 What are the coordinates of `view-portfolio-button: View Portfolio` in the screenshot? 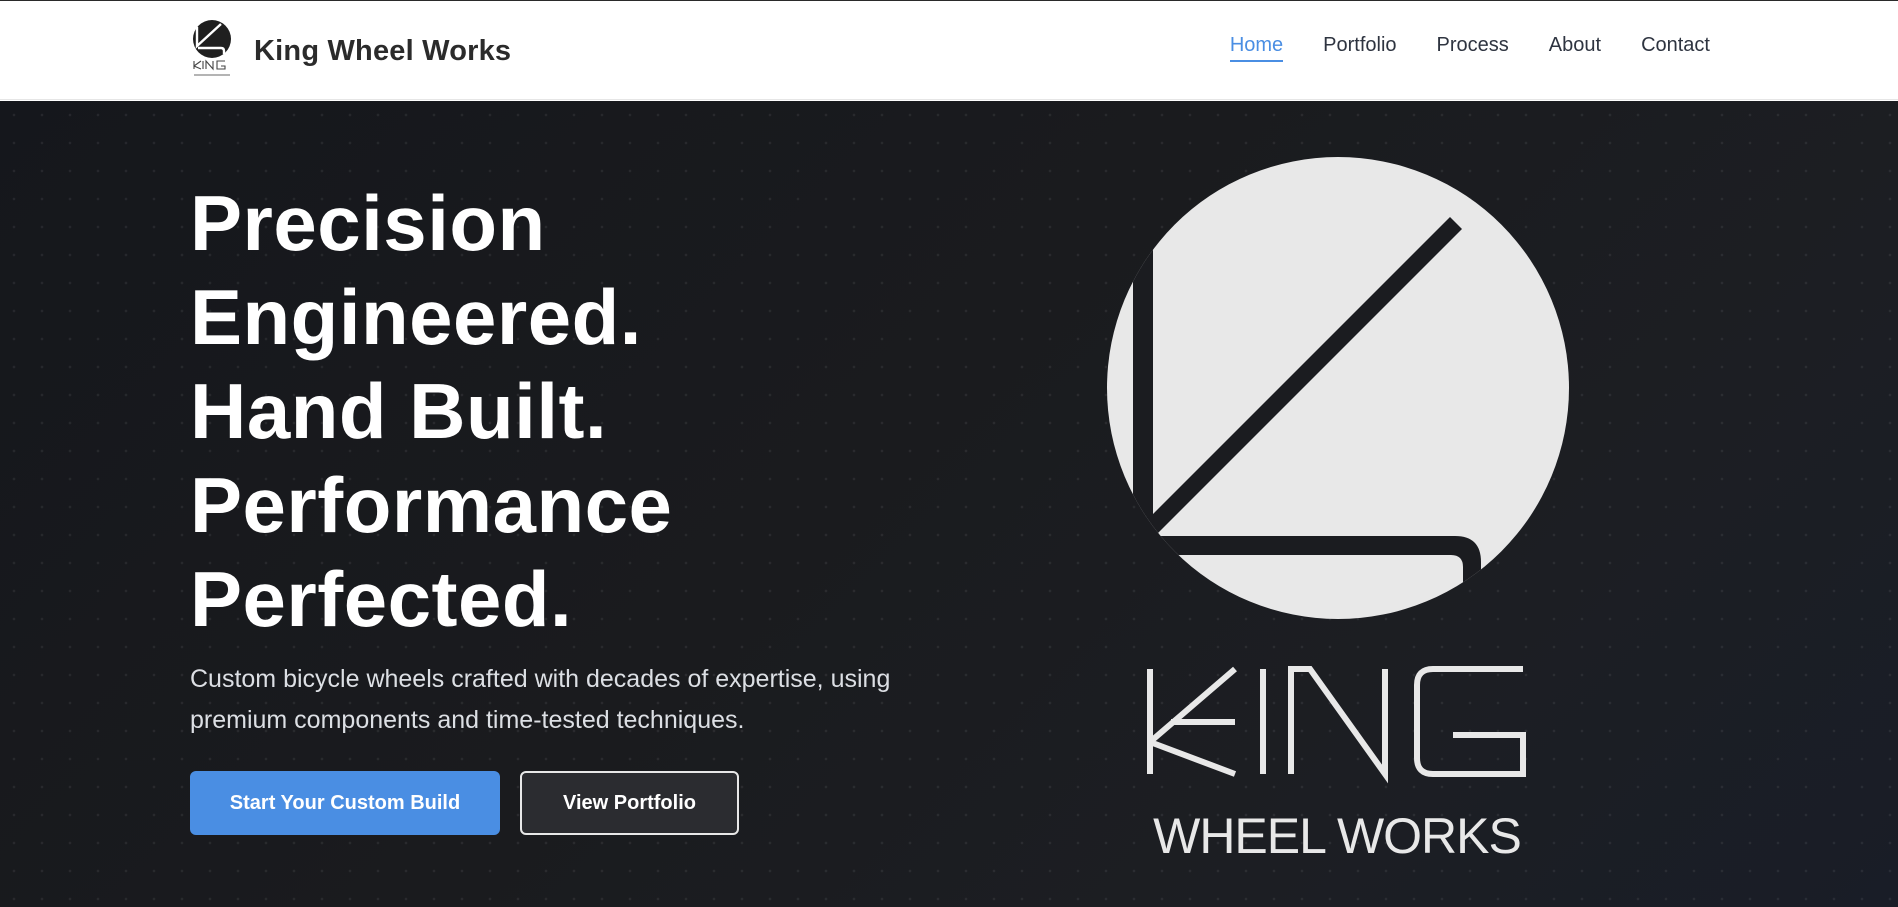 It's located at (629, 803).